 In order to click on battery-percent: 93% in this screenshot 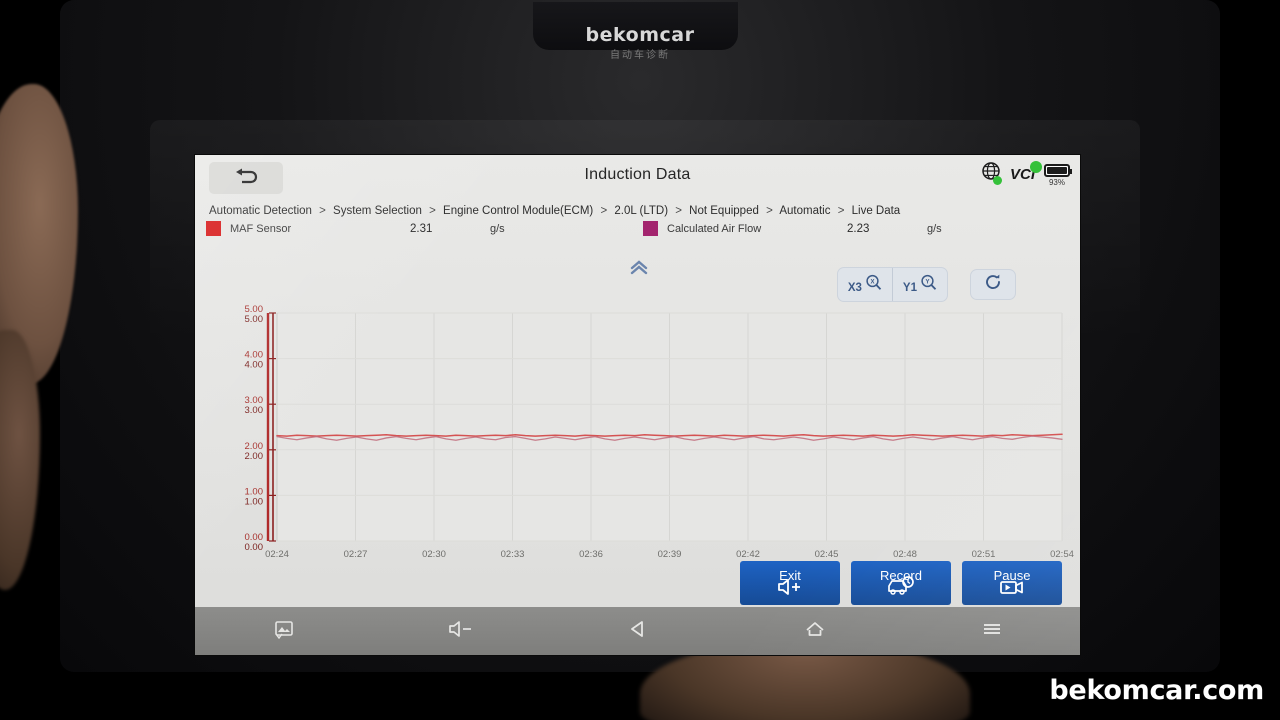, I will do `click(1056, 182)`.